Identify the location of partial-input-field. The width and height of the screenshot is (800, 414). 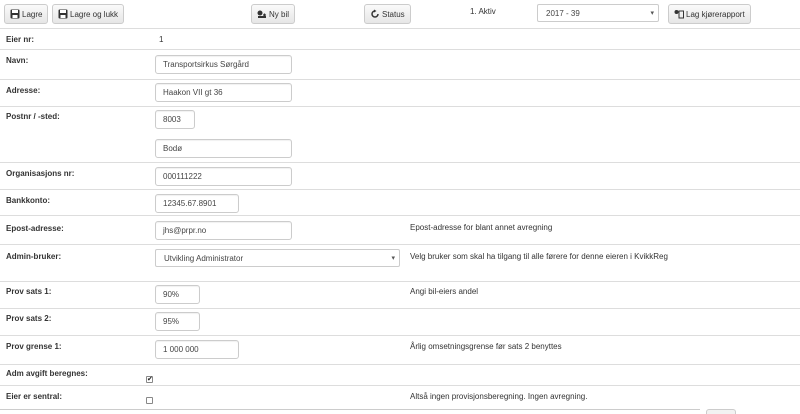
(350, 411).